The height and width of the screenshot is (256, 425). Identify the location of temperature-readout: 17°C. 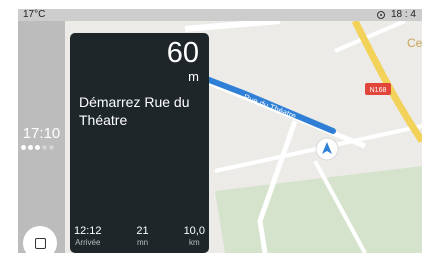
(34, 14).